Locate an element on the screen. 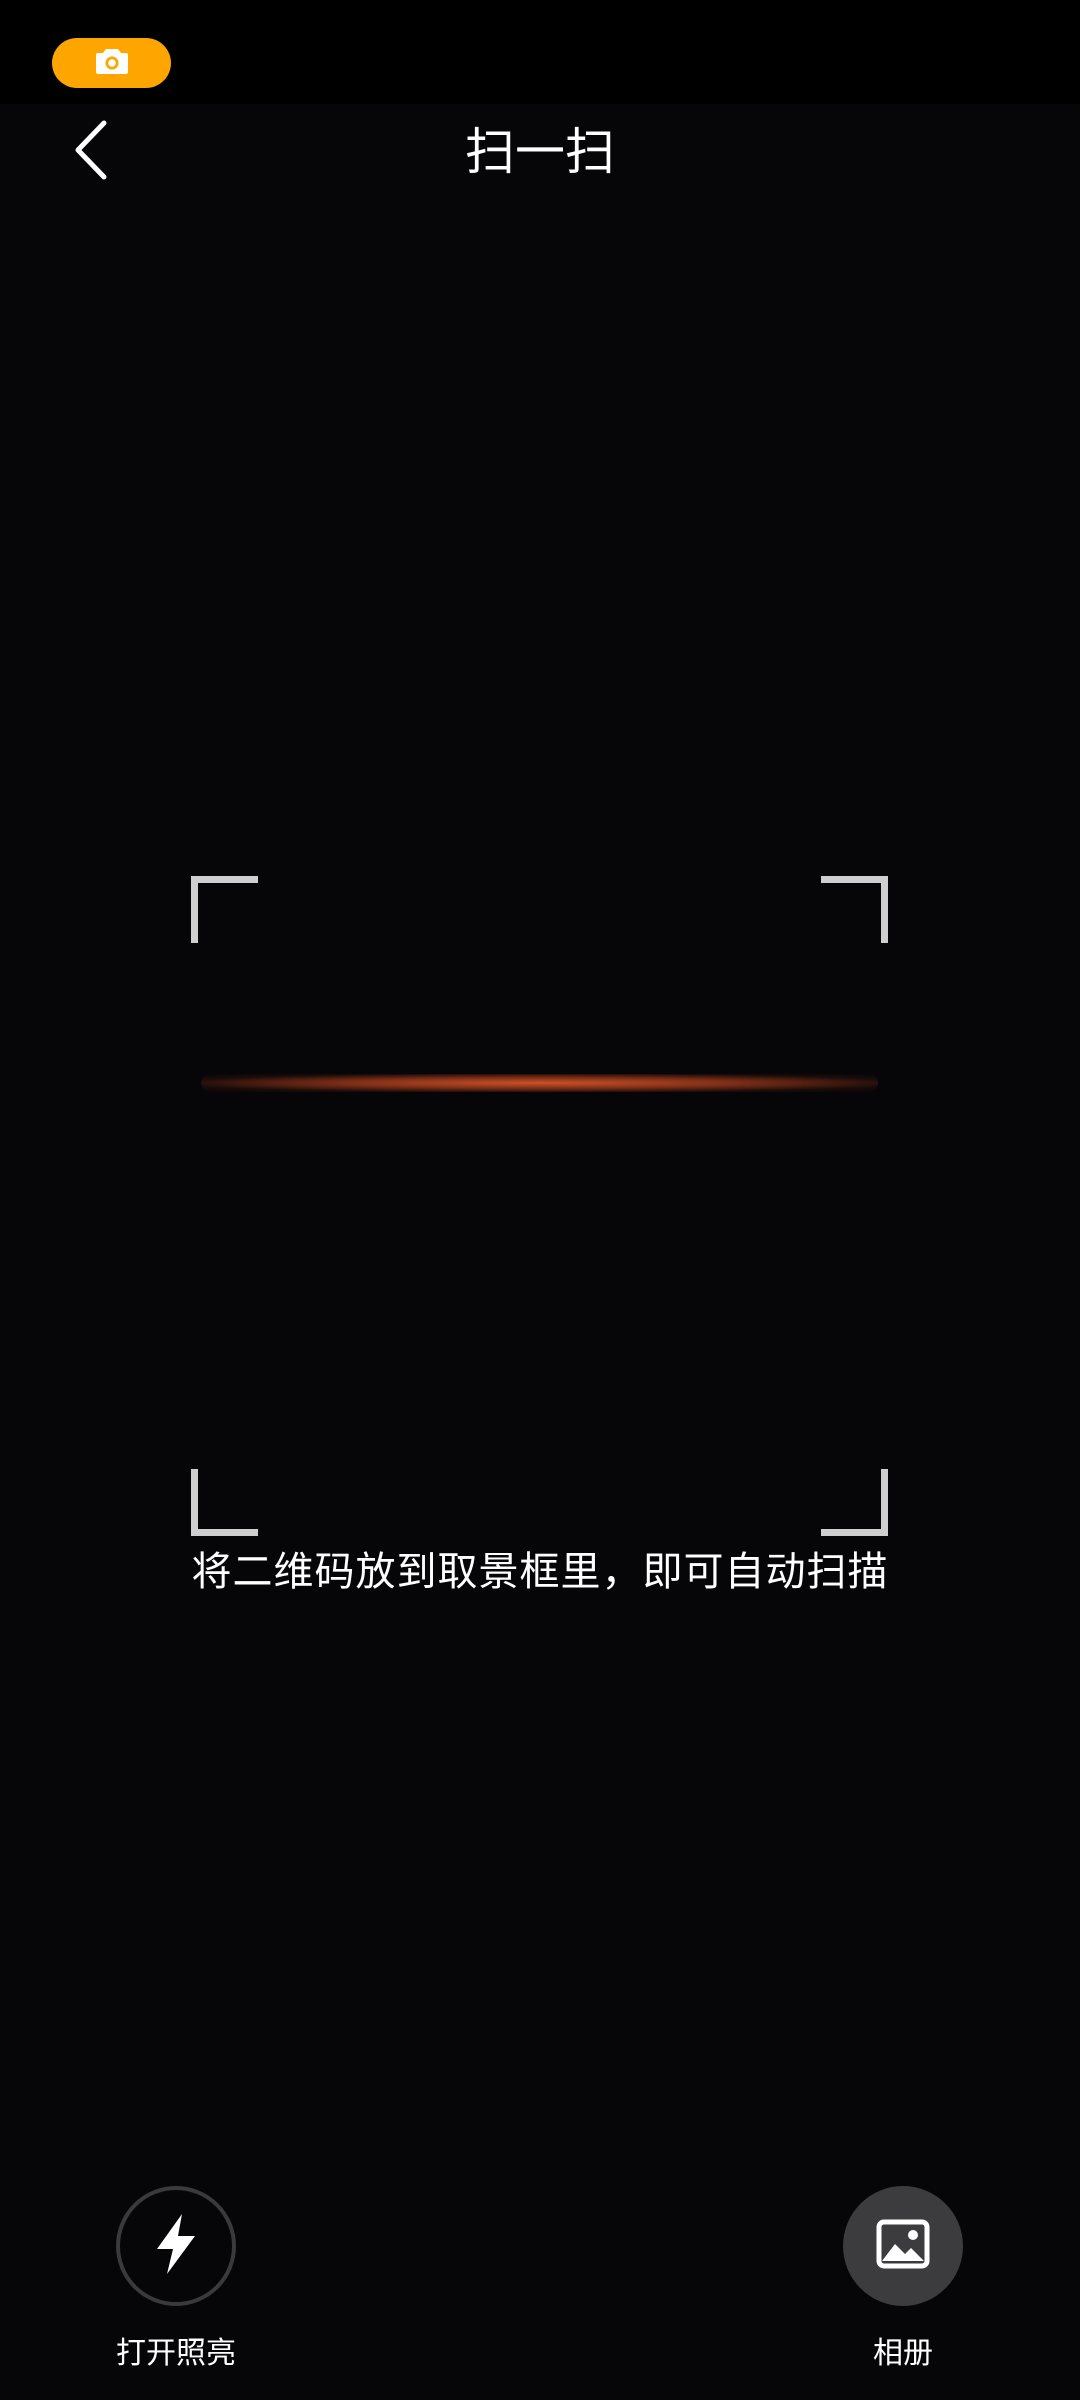 The height and width of the screenshot is (2400, 1080). camera-in-use-indicator is located at coordinates (111, 63).